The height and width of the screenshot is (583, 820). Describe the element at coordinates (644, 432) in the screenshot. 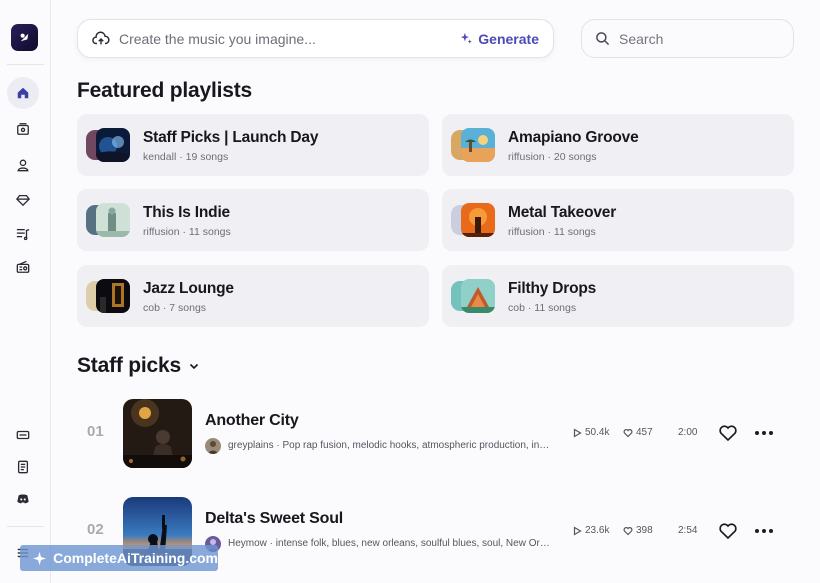

I see `like-count-value: 457` at that location.